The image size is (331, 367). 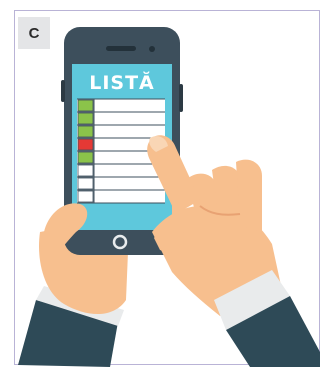 I want to click on phone-camera, so click(x=152, y=49).